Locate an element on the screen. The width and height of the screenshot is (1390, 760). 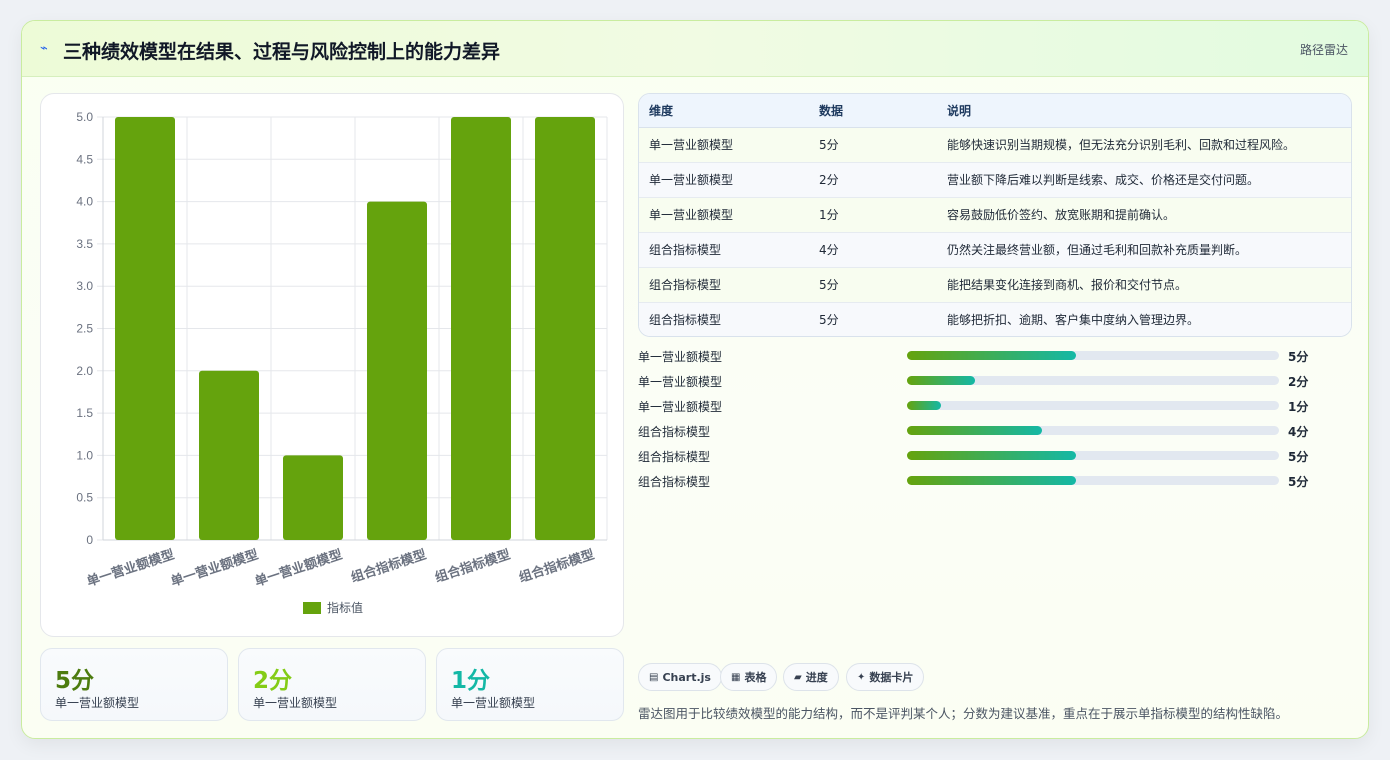
sparkle-icon: ✦ is located at coordinates (861, 677).